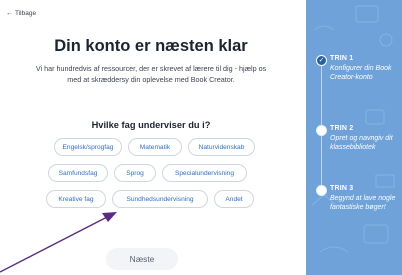 The image size is (402, 275). I want to click on subject-chip-andet: Andet, so click(234, 199).